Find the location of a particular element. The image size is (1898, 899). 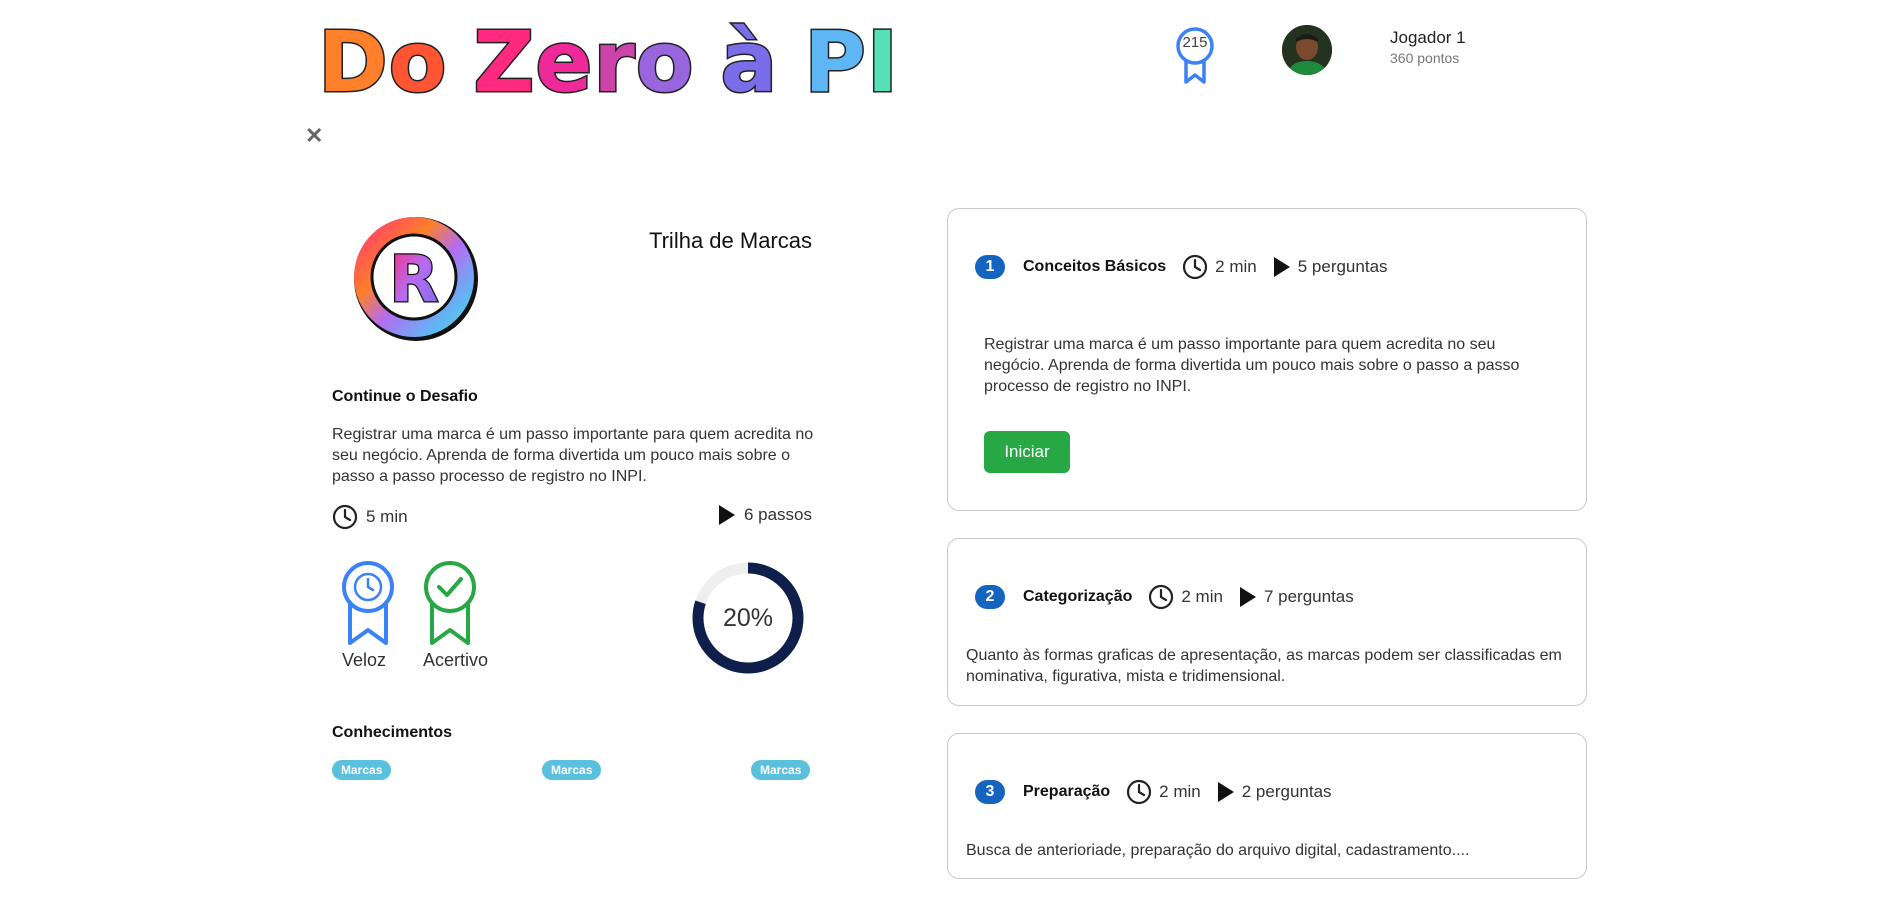

medal-veloz is located at coordinates (368, 605).